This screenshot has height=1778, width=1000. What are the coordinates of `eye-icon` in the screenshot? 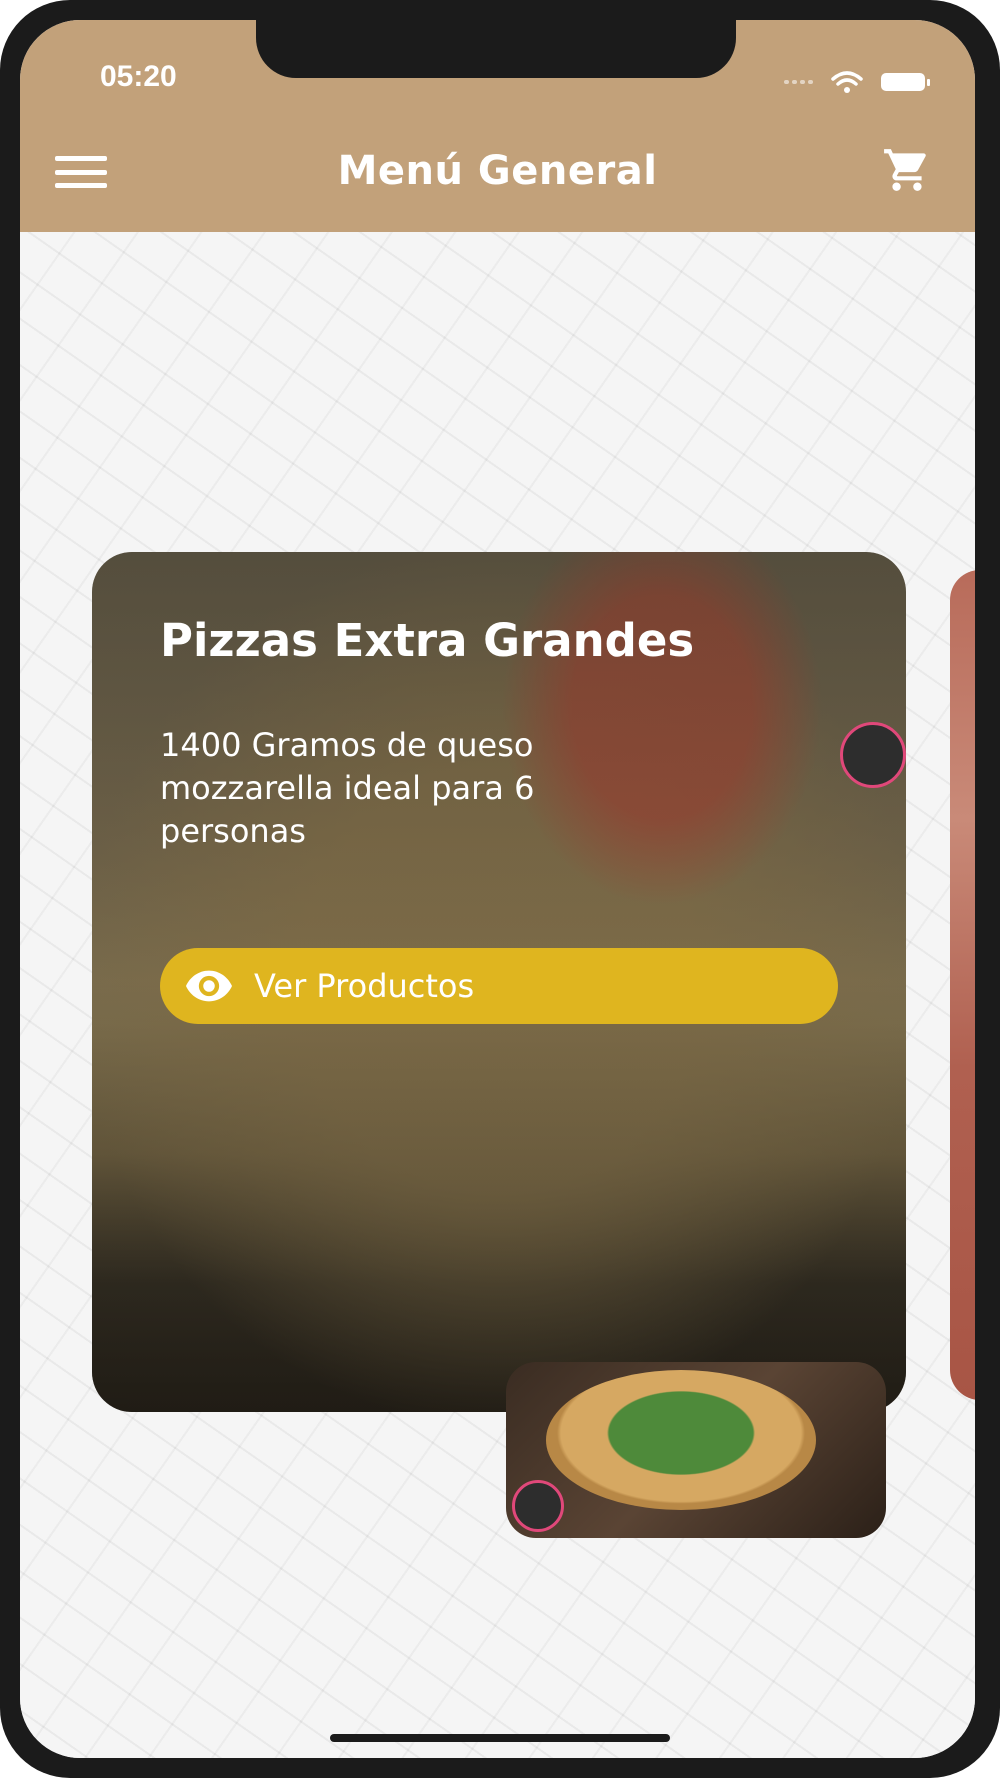 It's located at (209, 986).